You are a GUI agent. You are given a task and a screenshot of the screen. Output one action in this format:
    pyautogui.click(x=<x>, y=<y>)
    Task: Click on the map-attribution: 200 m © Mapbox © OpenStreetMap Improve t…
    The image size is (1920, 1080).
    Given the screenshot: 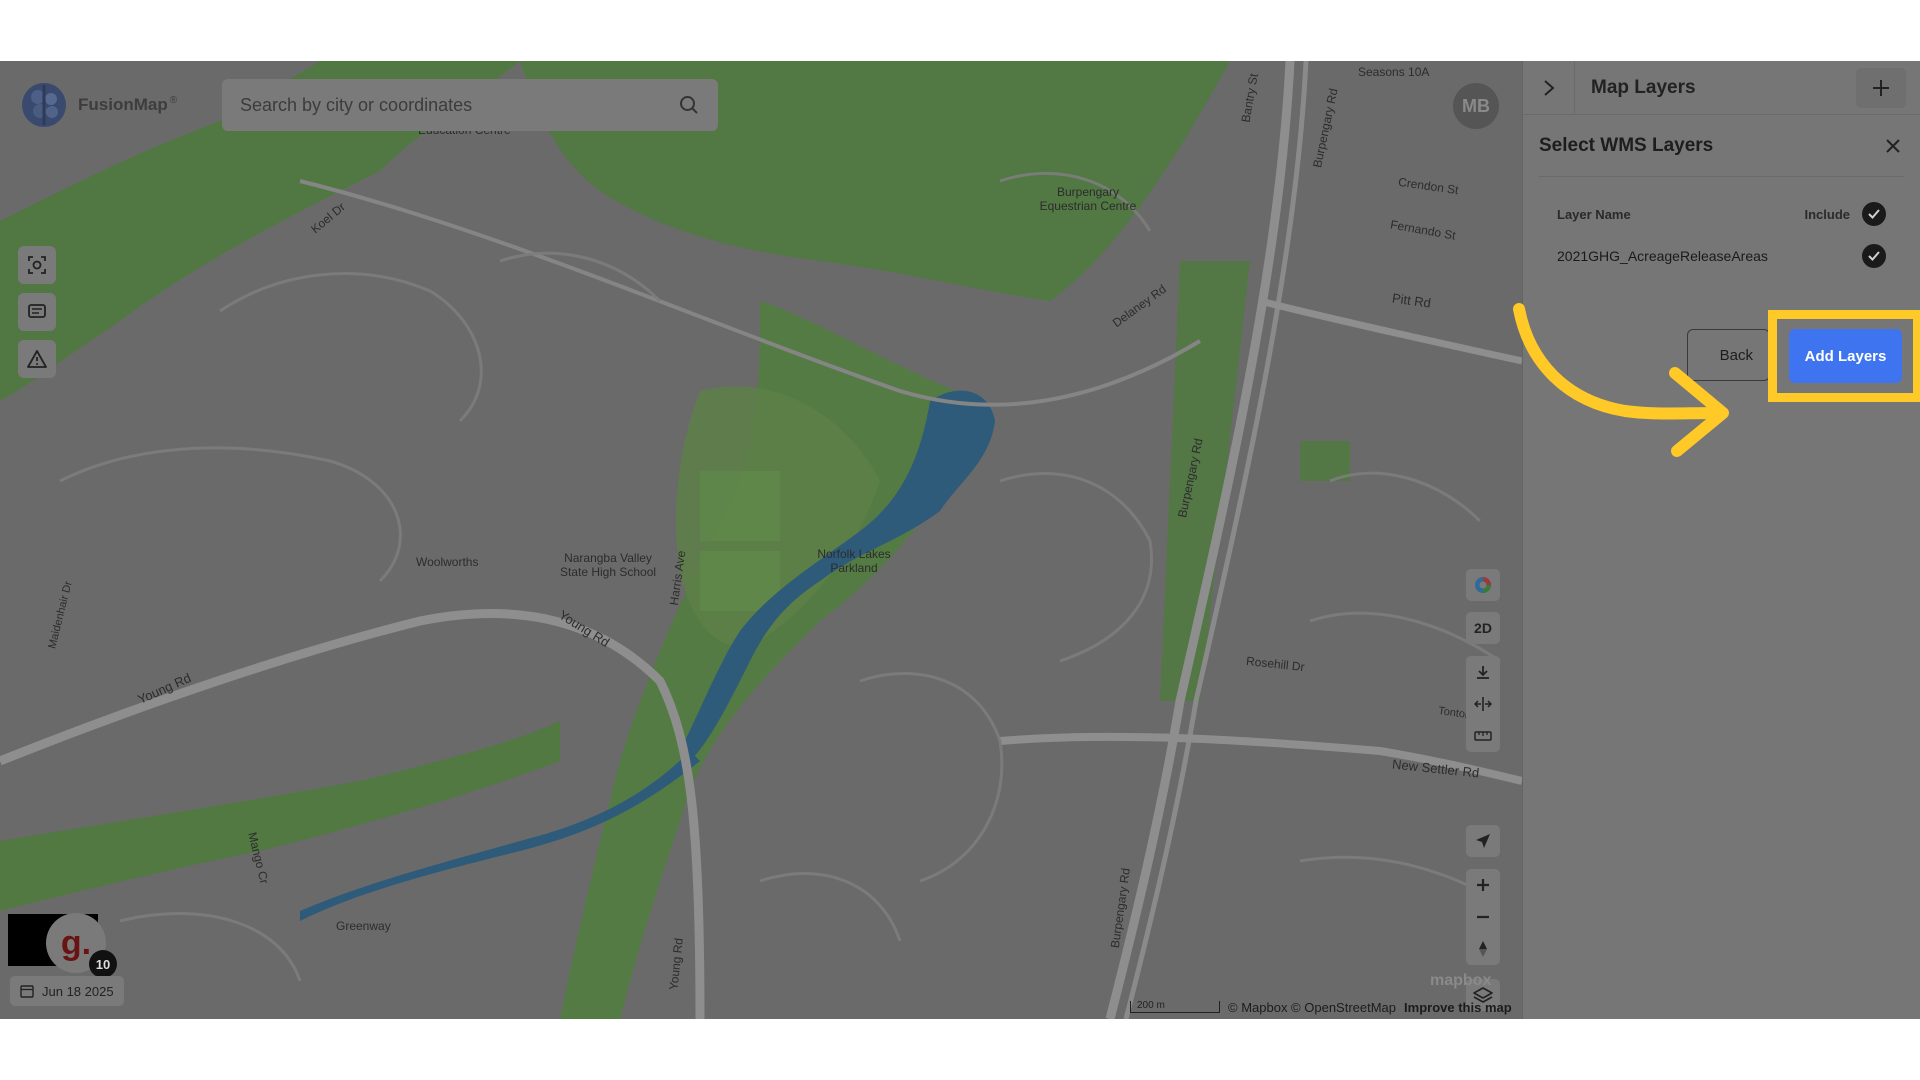 What is the action you would take?
    pyautogui.click(x=1321, y=1007)
    